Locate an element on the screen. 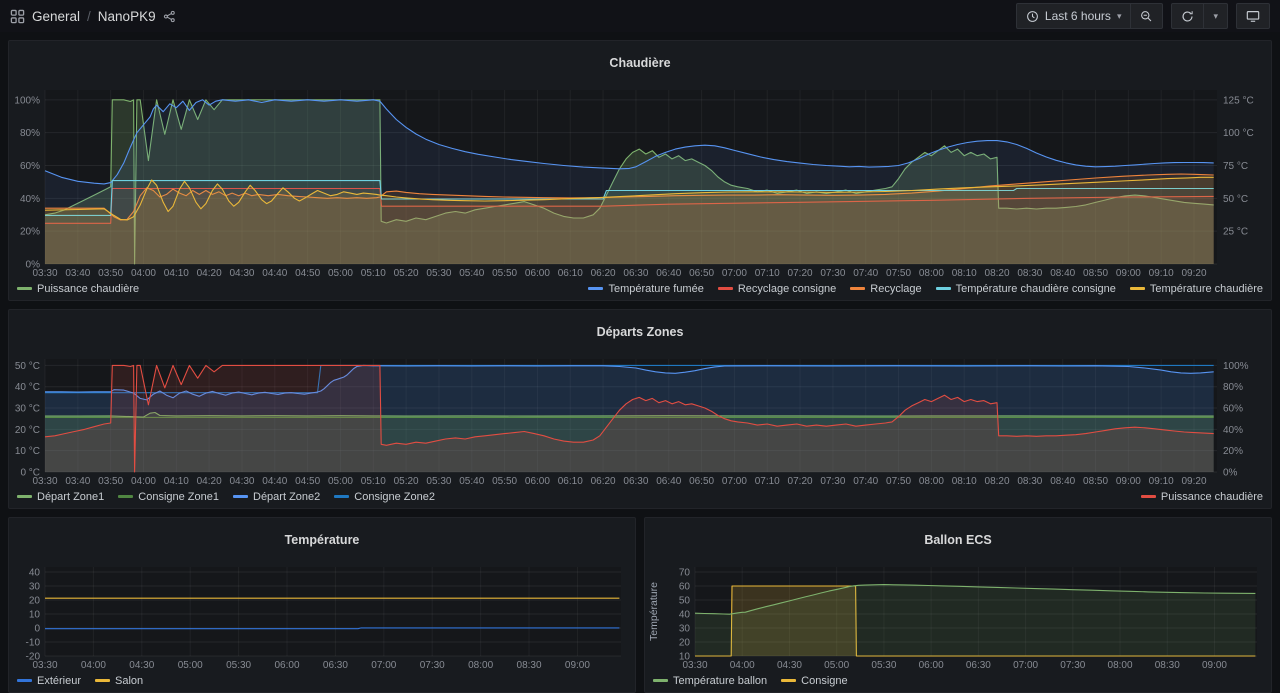 This screenshot has height=693, width=1280. tv-monitor-icon is located at coordinates (1253, 16).